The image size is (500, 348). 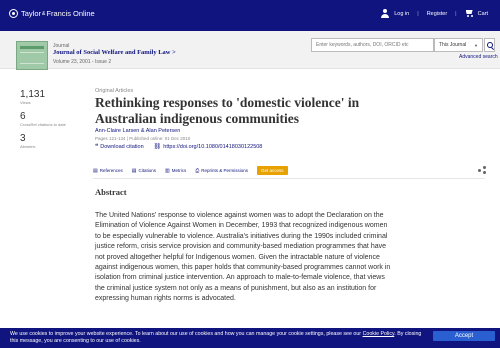 I want to click on reprints-icon: ⎙, so click(x=197, y=170).